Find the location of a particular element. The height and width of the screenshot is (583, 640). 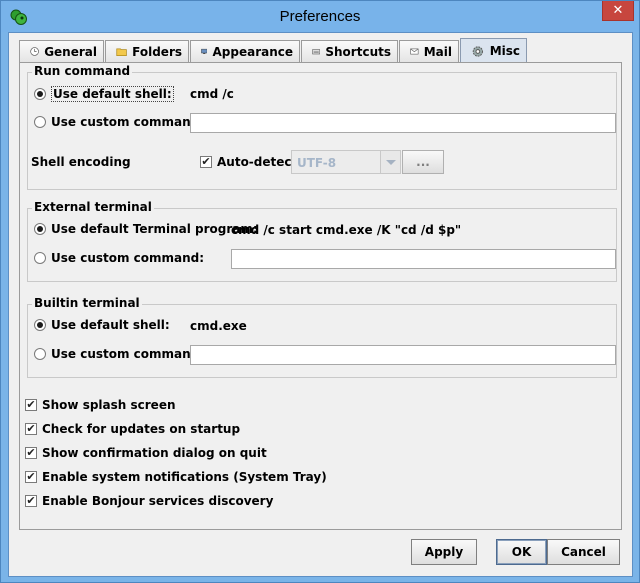

close-button: ✕ is located at coordinates (618, 11).